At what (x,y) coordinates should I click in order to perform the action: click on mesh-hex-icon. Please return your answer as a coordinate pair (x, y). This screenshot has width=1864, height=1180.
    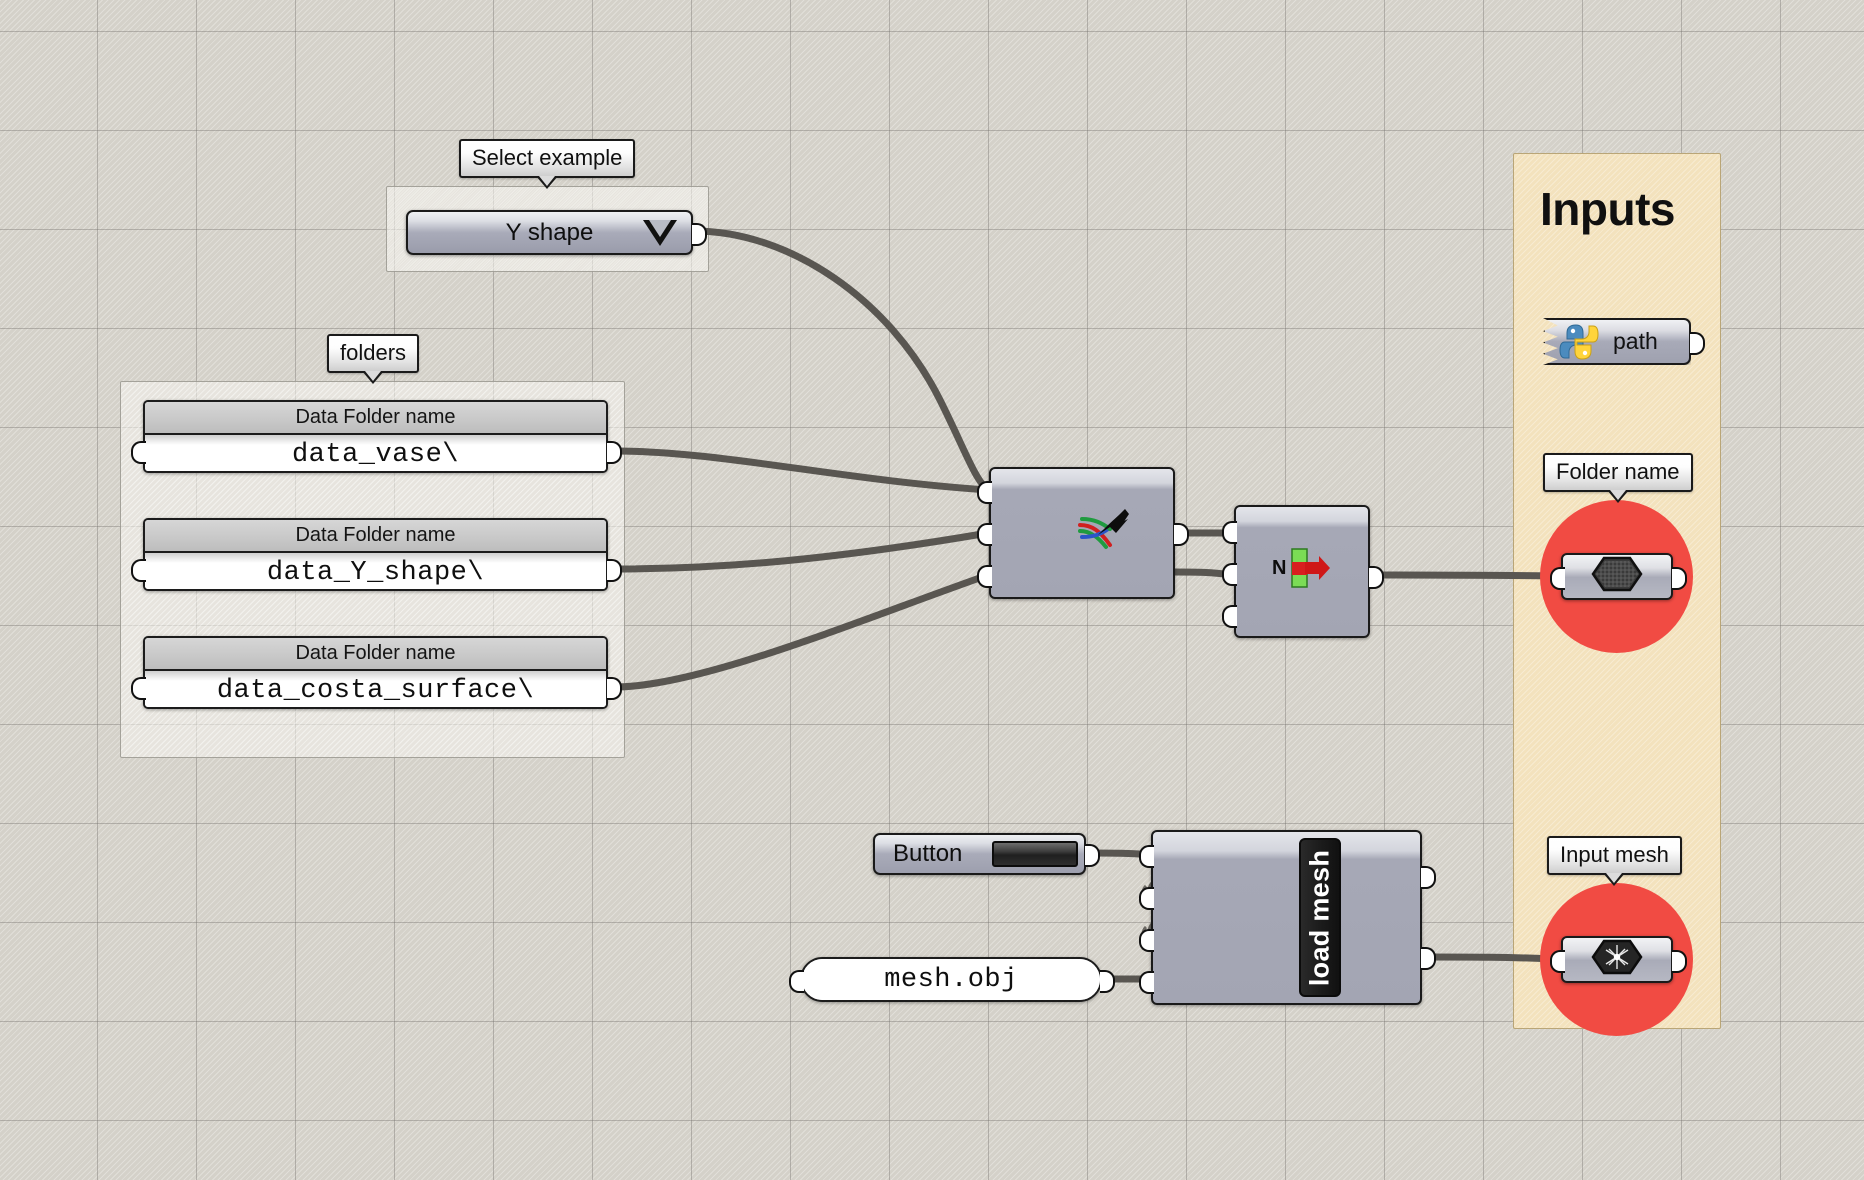
    Looking at the image, I should click on (1617, 959).